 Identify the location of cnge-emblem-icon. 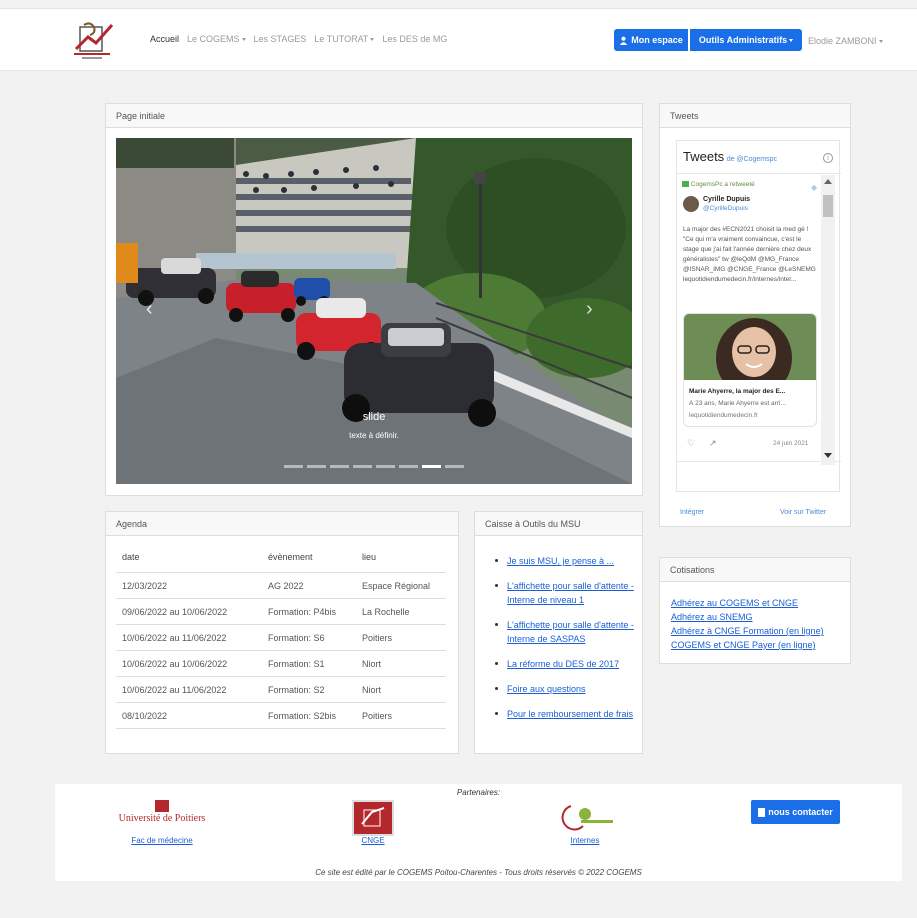
(373, 817).